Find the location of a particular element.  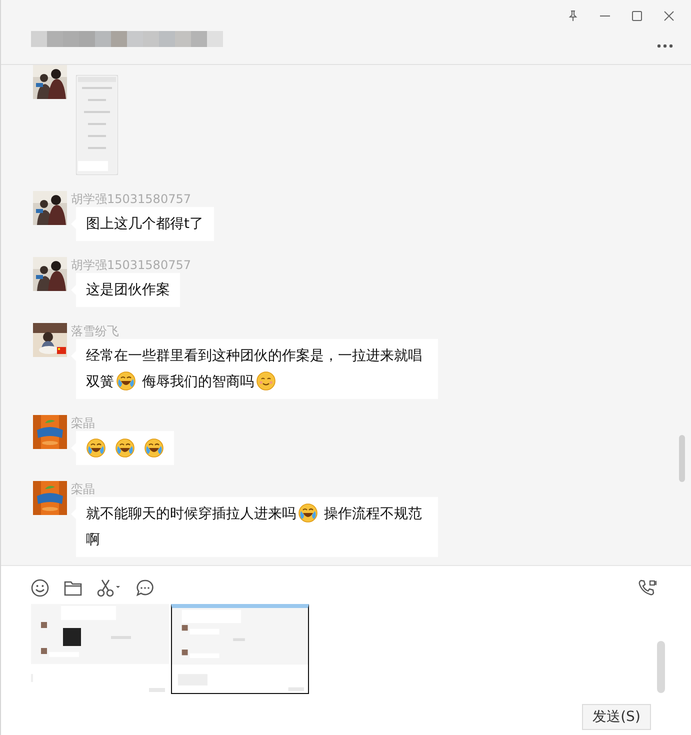

send-button: 发送(S) is located at coordinates (616, 717).